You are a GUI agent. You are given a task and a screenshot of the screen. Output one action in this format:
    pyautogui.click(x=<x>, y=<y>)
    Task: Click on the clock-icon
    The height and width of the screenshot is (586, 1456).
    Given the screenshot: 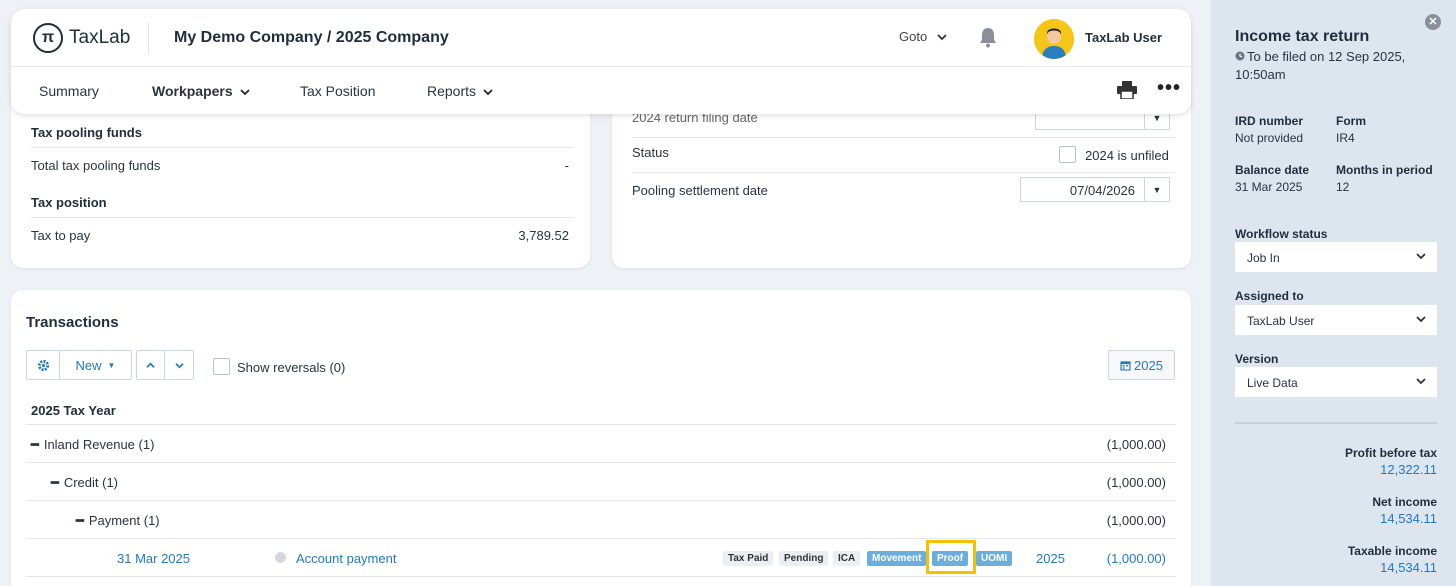 What is the action you would take?
    pyautogui.click(x=1240, y=56)
    